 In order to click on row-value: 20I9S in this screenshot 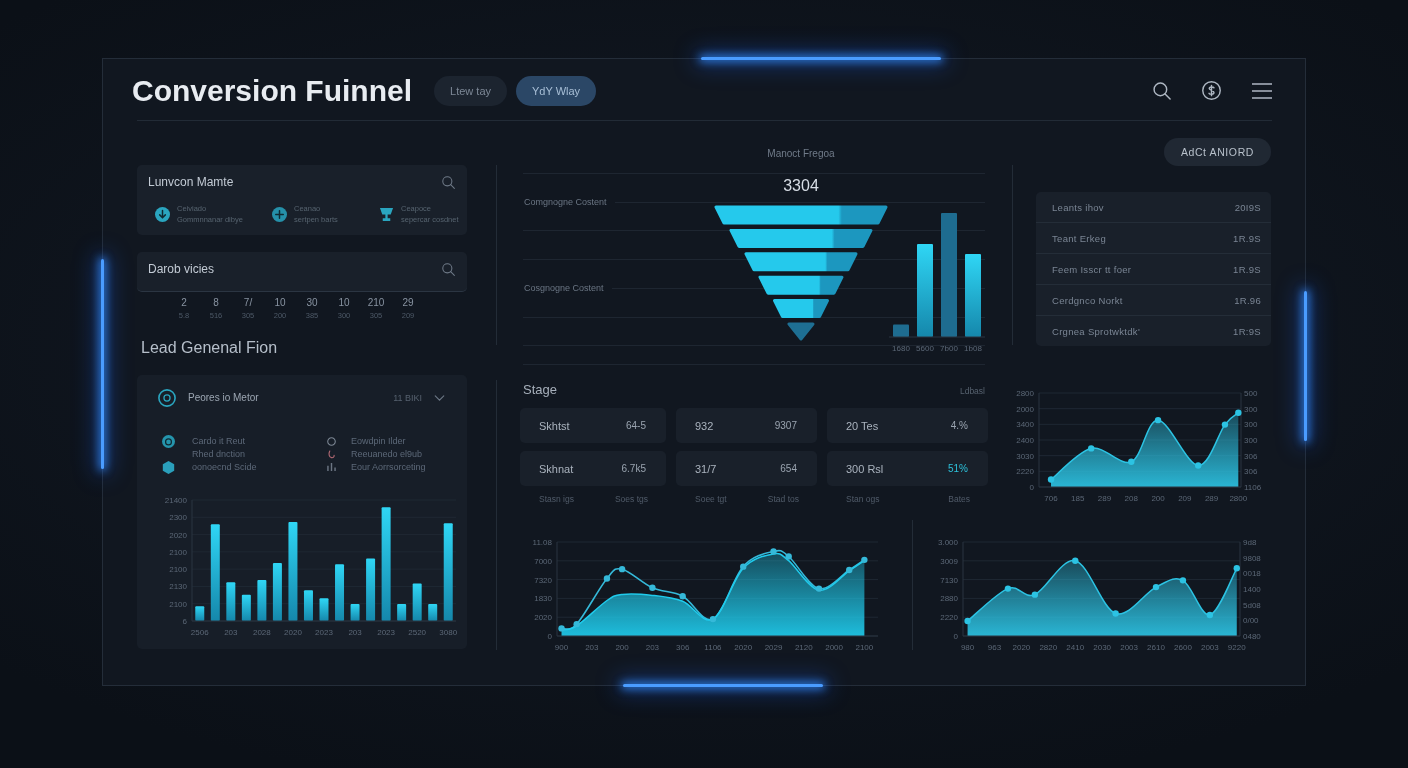, I will do `click(1247, 207)`.